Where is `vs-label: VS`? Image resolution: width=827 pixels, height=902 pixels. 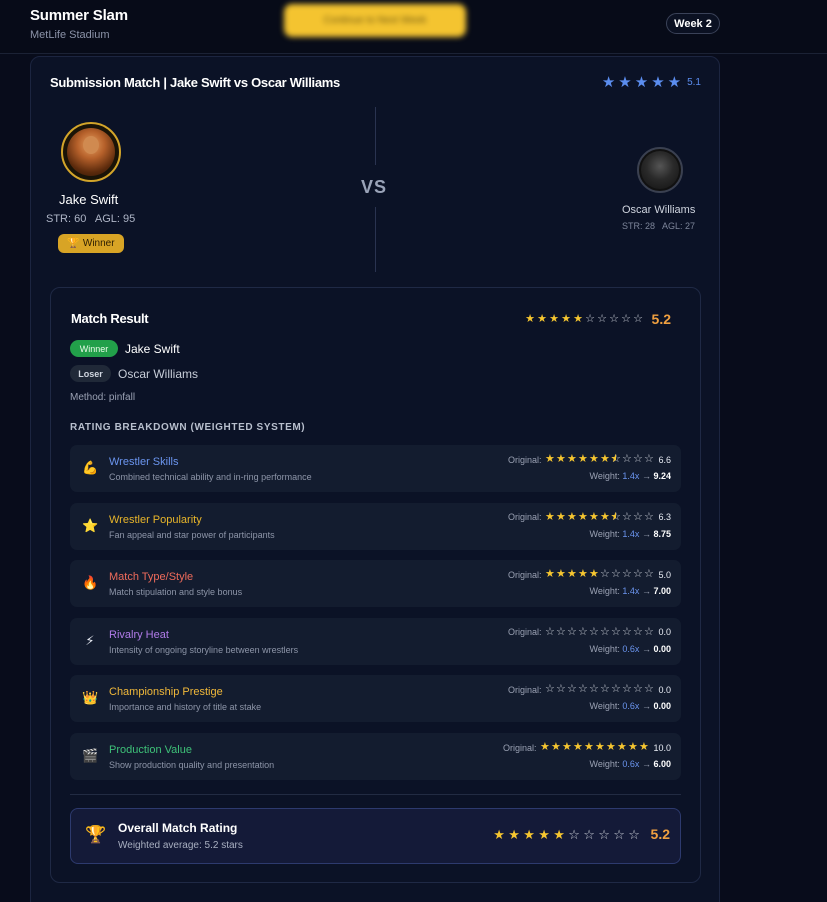
vs-label: VS is located at coordinates (374, 187).